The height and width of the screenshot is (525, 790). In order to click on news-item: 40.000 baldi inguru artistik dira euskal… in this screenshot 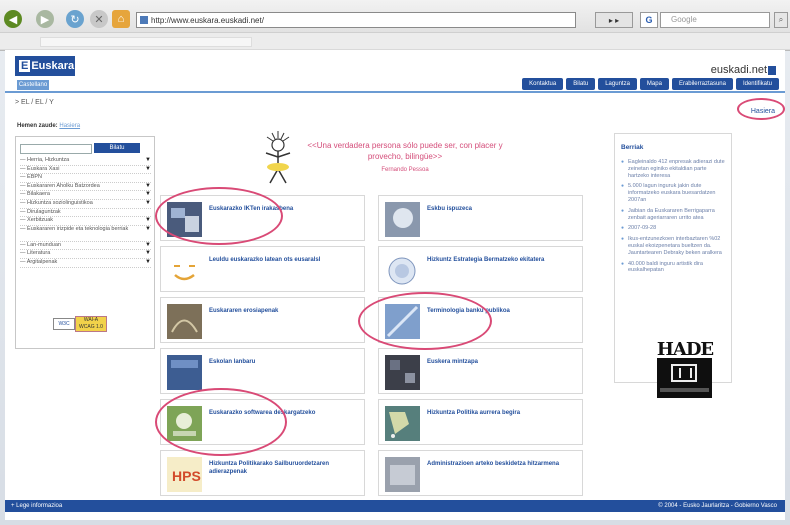, I will do `click(674, 268)`.